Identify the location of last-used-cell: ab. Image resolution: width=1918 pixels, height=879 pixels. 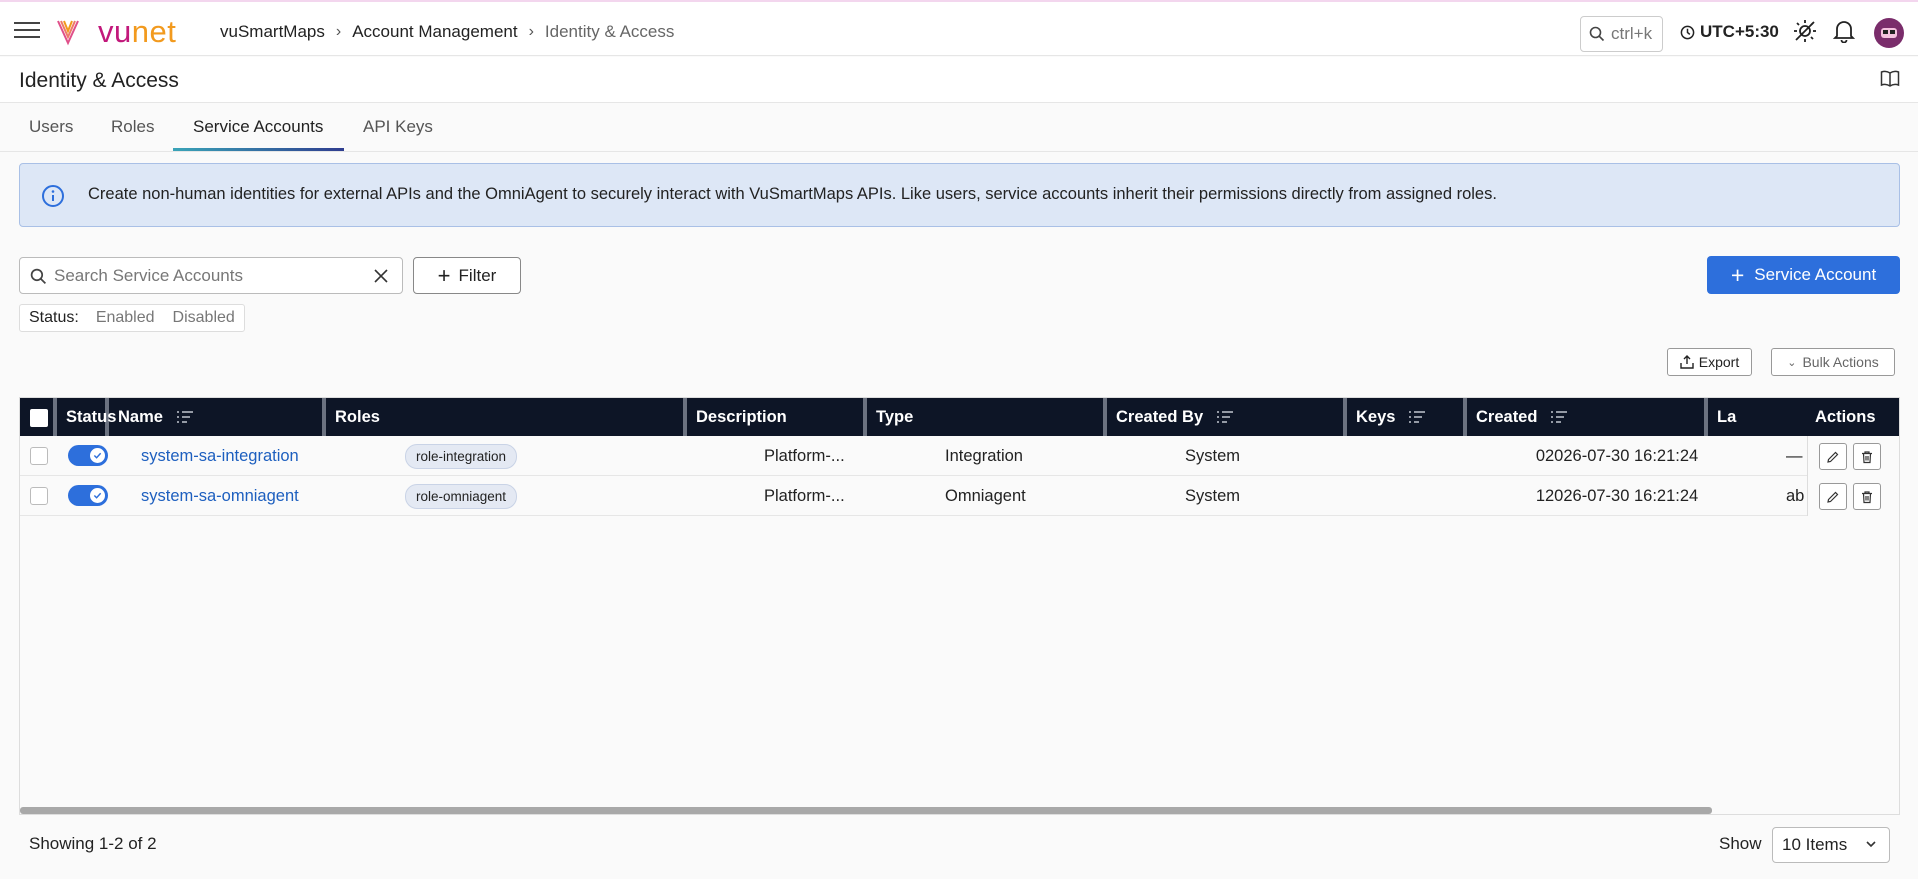
(1795, 495).